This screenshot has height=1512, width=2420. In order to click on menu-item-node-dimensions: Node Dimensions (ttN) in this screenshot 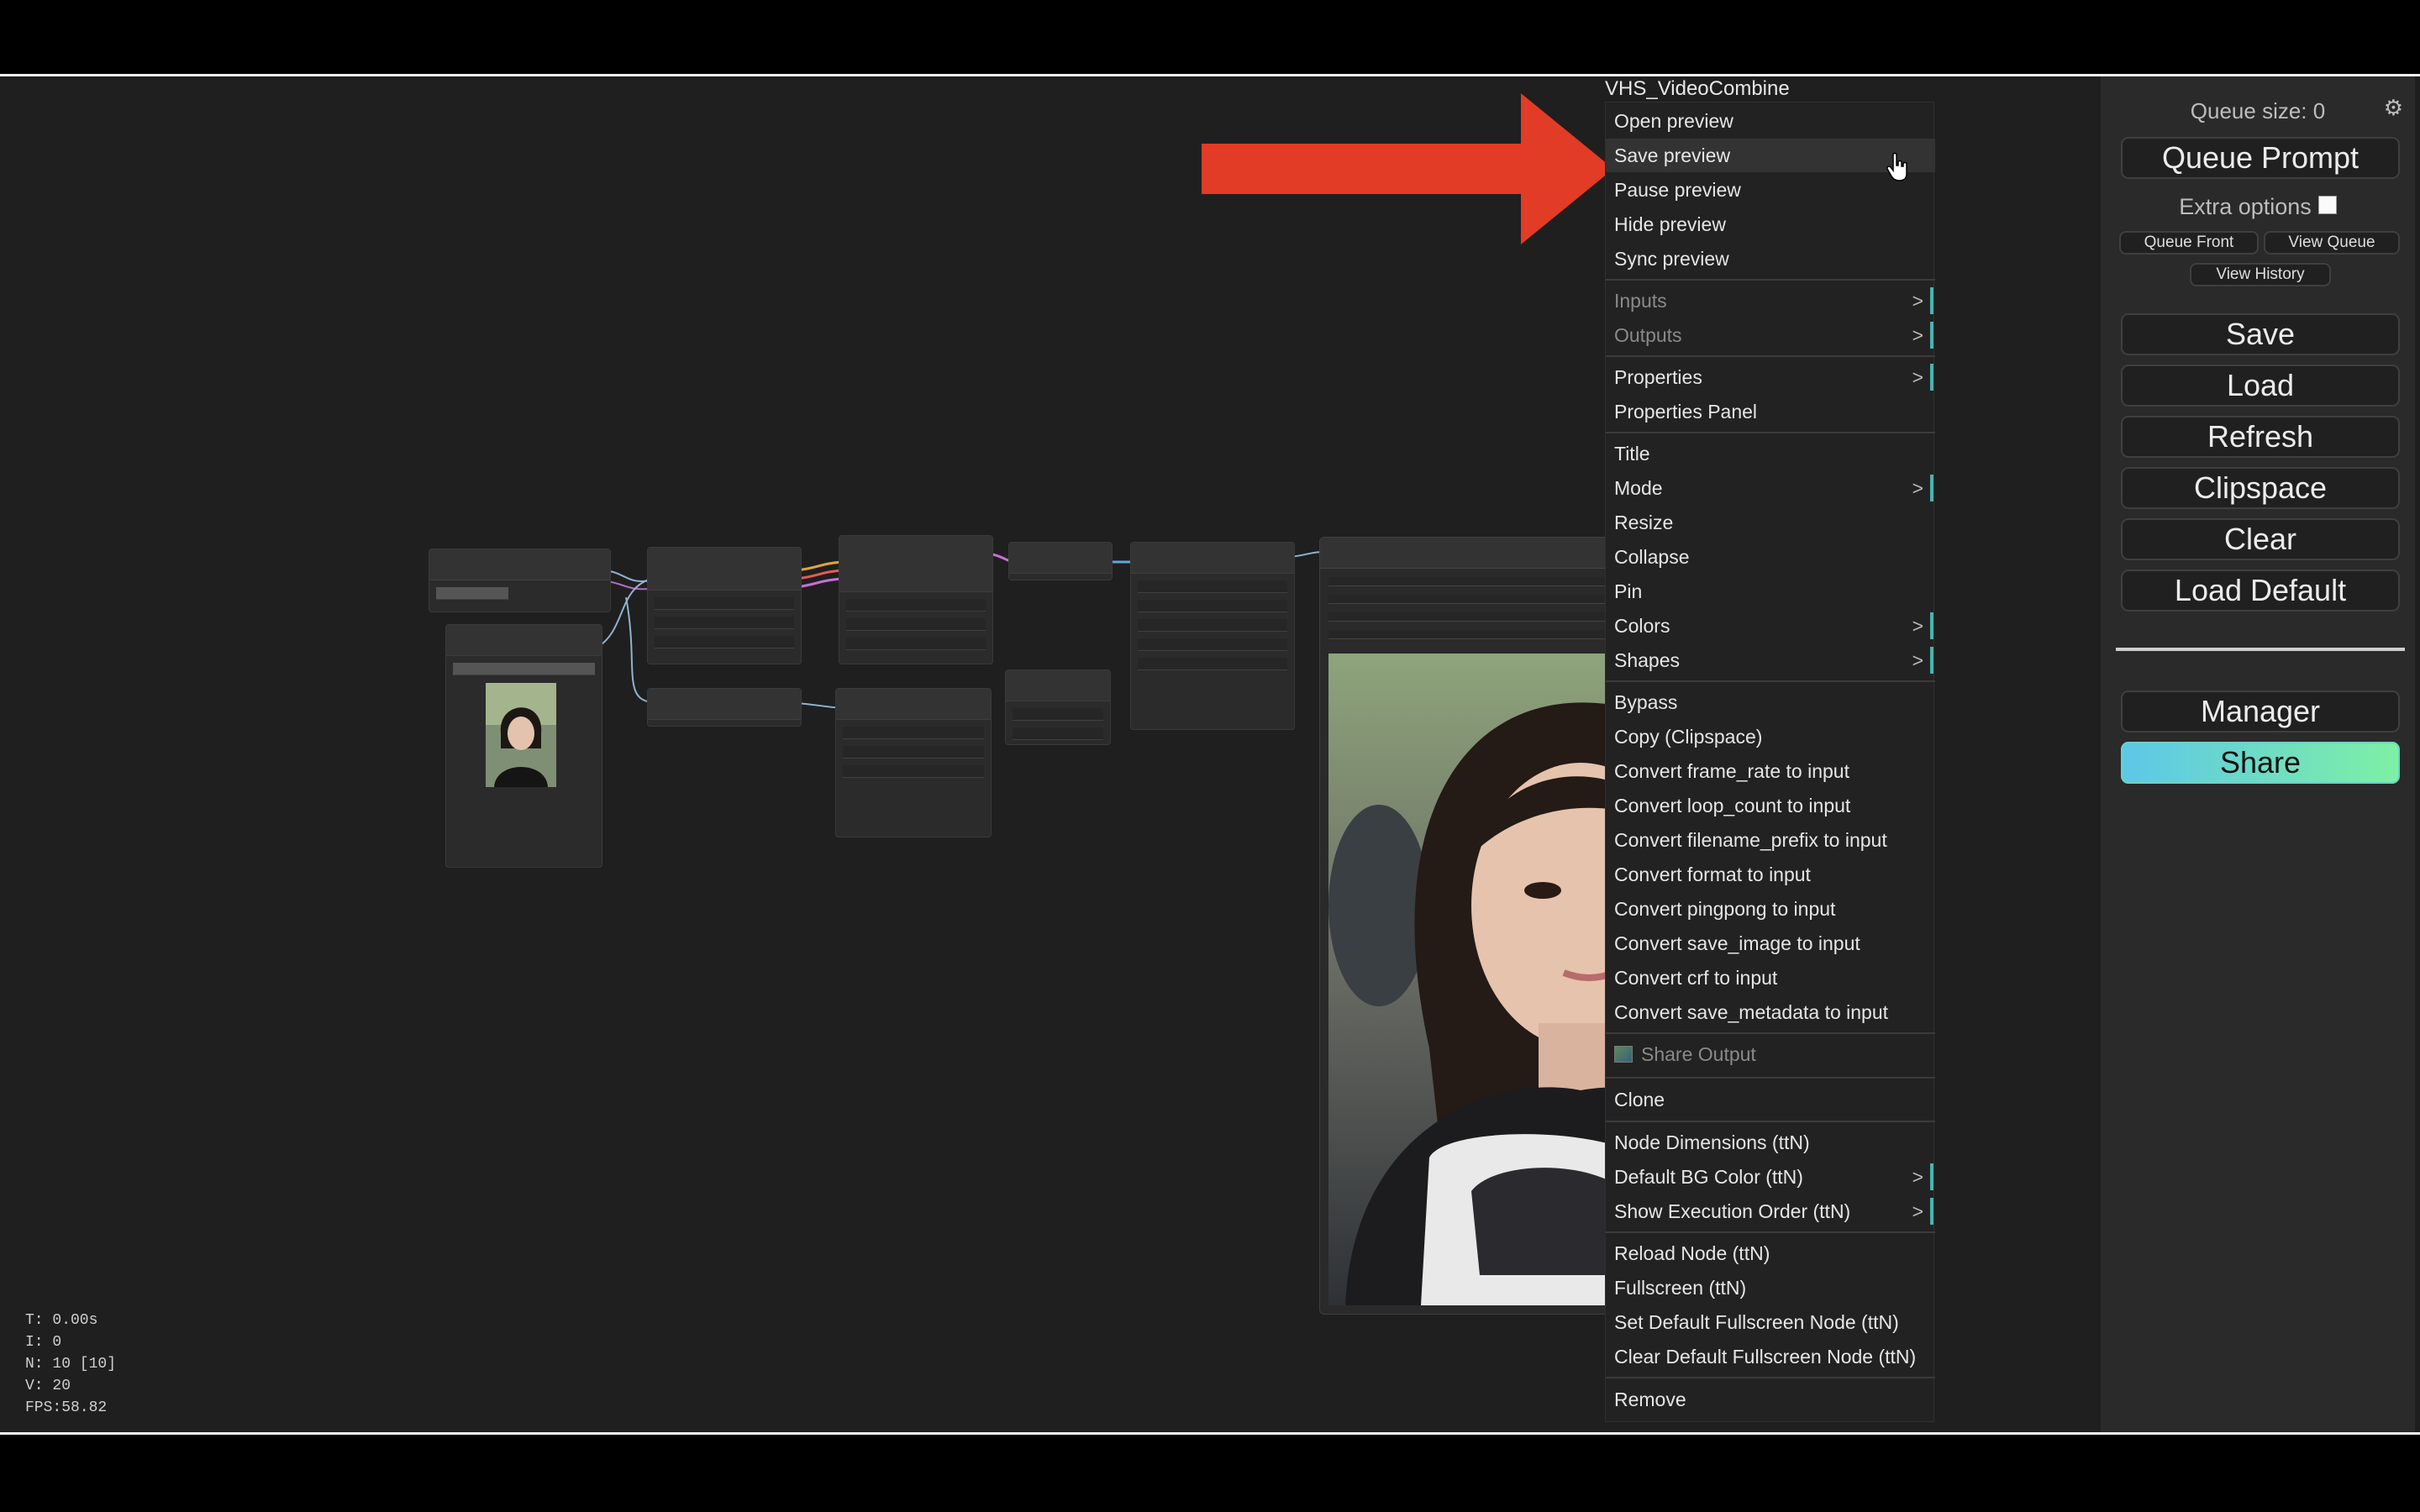, I will do `click(1770, 1142)`.